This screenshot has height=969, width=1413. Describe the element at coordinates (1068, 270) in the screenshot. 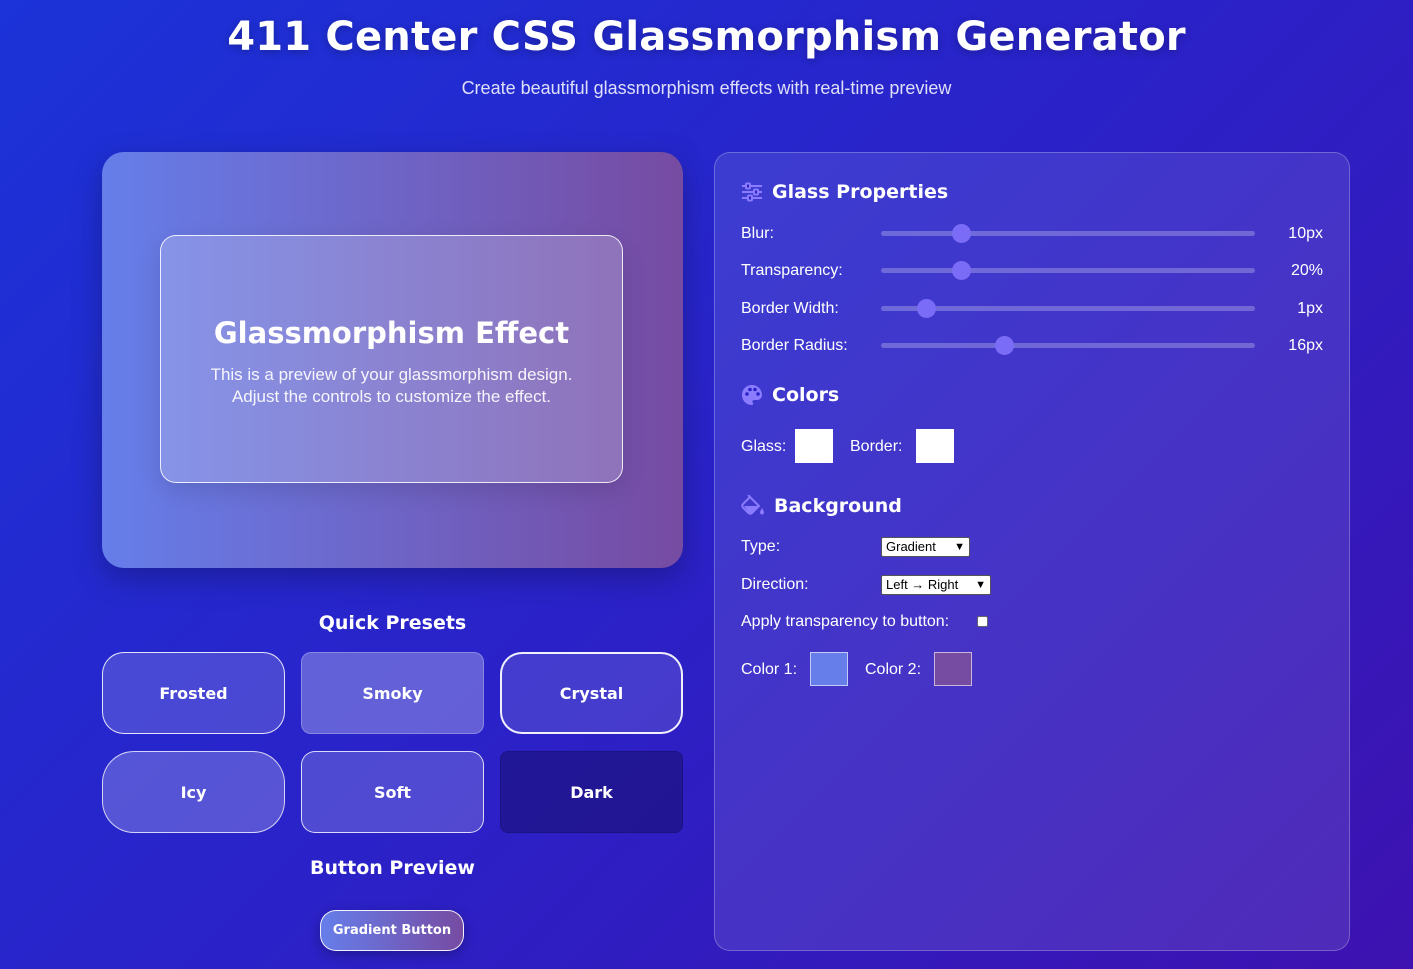

I see `transparency-slider` at that location.